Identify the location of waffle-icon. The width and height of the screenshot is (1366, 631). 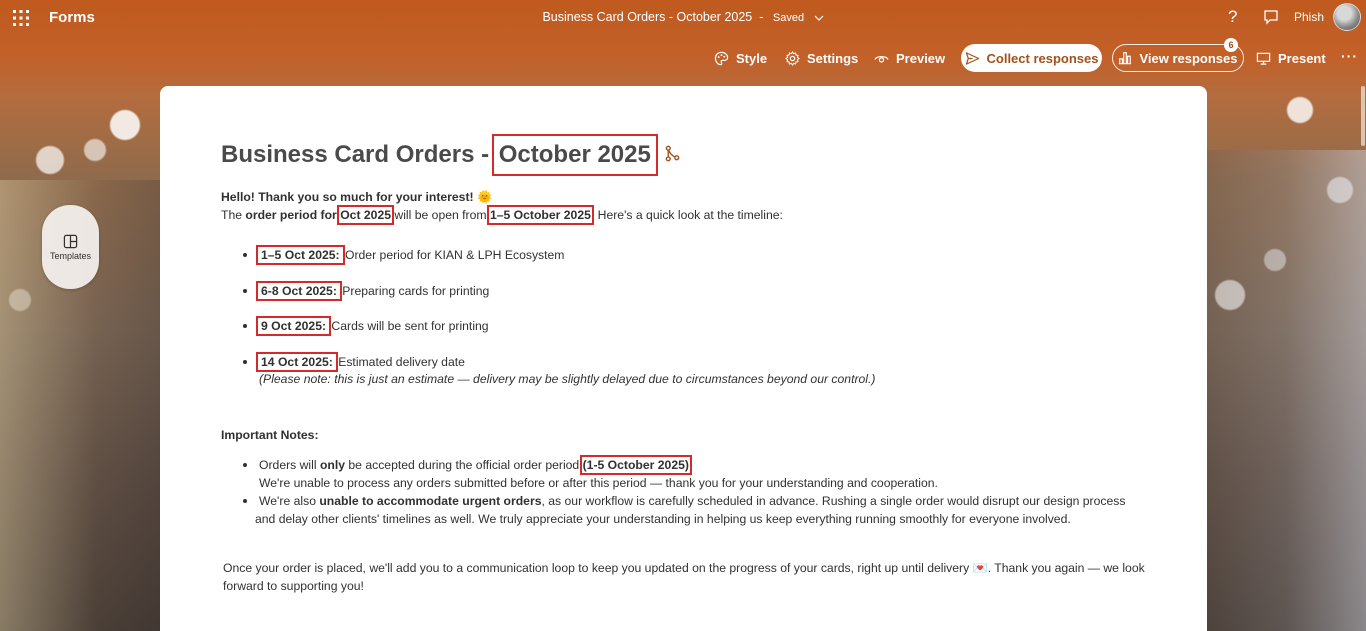
(21, 18).